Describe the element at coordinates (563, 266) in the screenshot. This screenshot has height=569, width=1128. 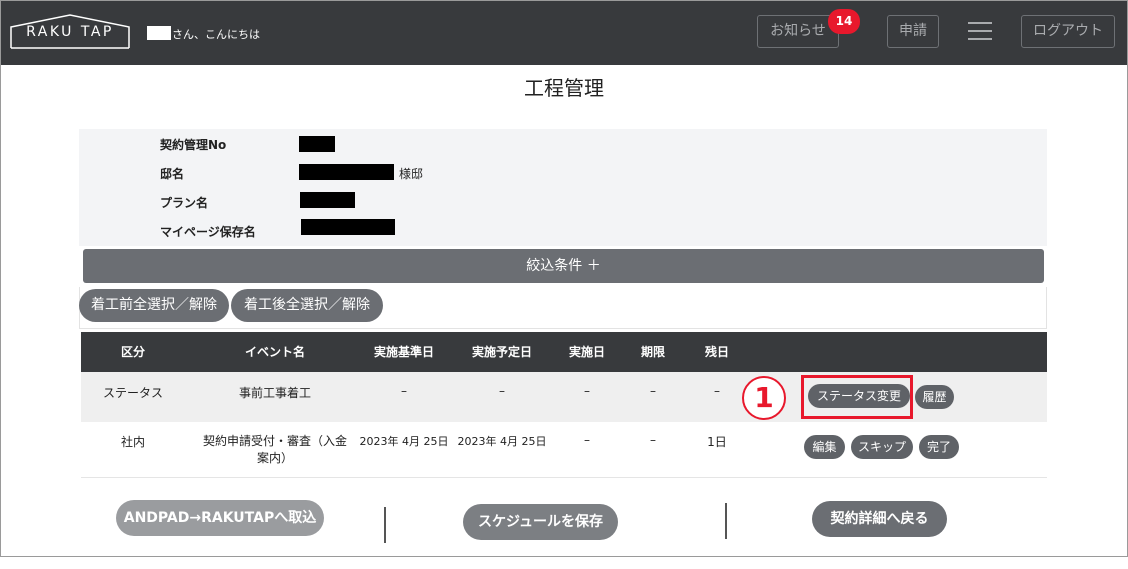
I see `filter-toggle-bar: 絞込条件 ＋` at that location.